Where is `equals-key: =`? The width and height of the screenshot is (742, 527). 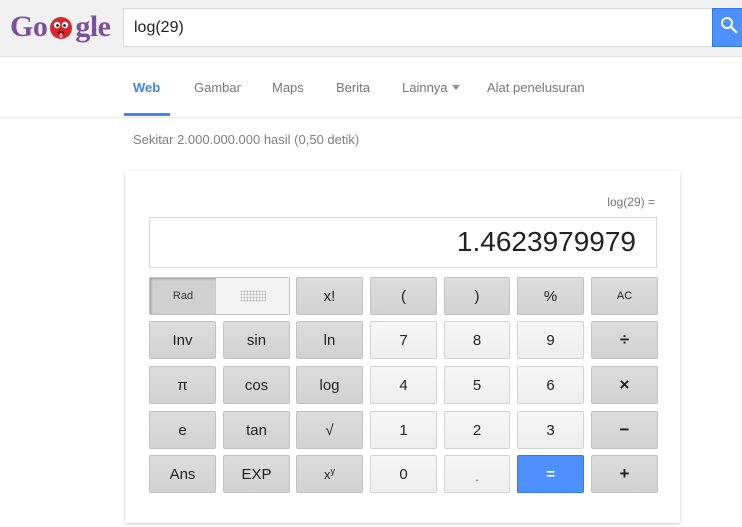 equals-key: = is located at coordinates (550, 474).